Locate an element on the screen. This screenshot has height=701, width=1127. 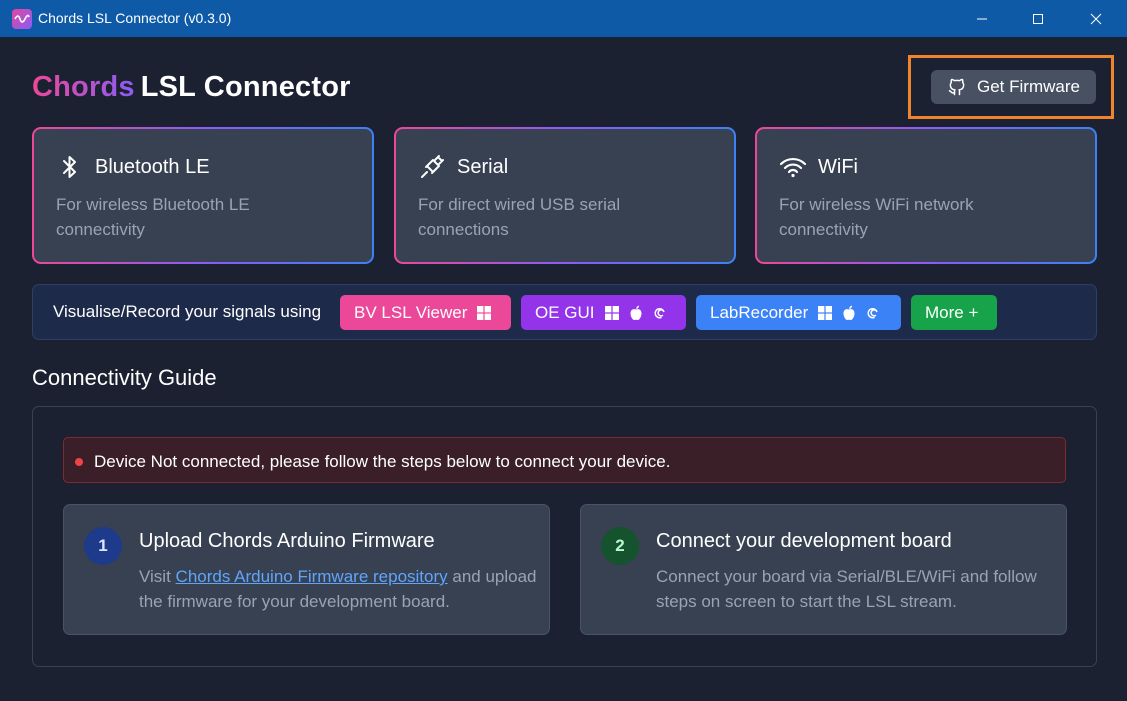
app-button-label: OE GUI is located at coordinates (565, 312).